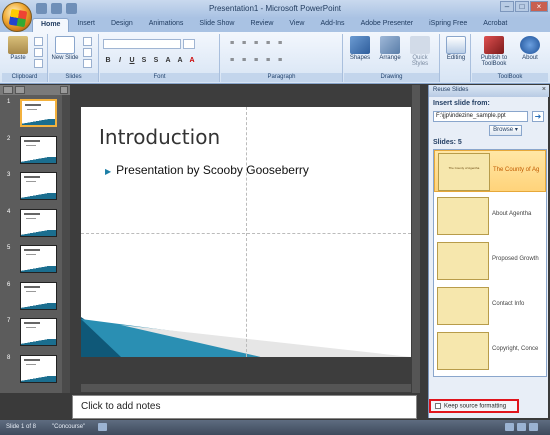  Describe the element at coordinates (280, 61) in the screenshot. I see `columns-icon: ≡` at that location.